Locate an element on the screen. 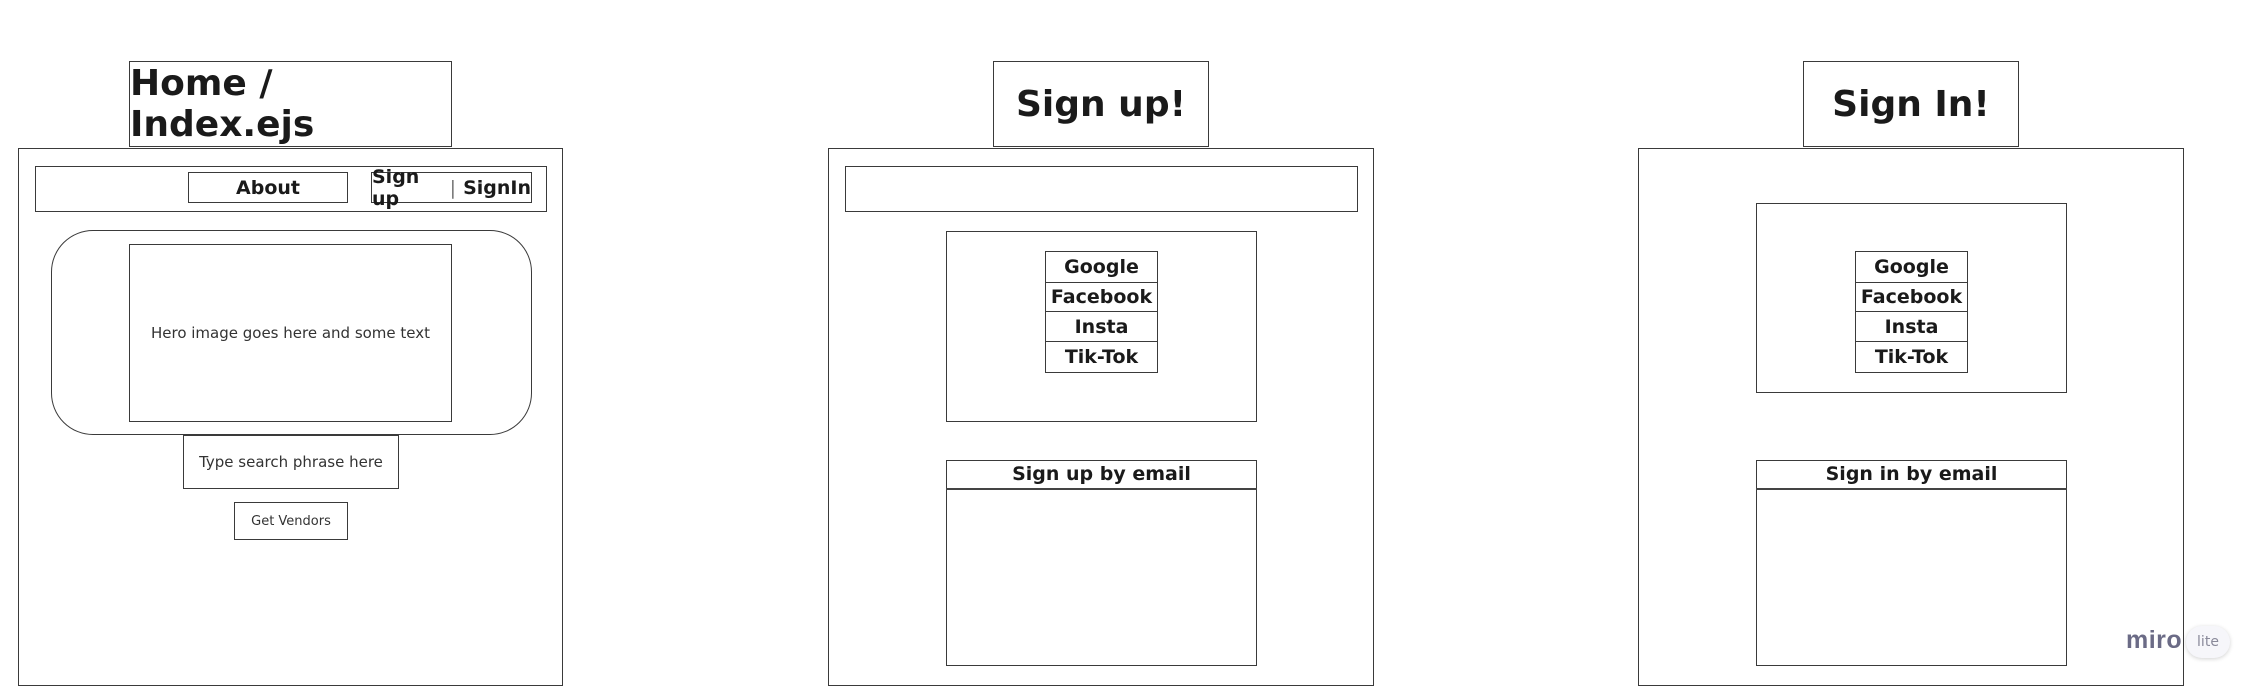 This screenshot has width=2242, height=696. signup-email-heading-box: Sign up by email is located at coordinates (1101, 475).